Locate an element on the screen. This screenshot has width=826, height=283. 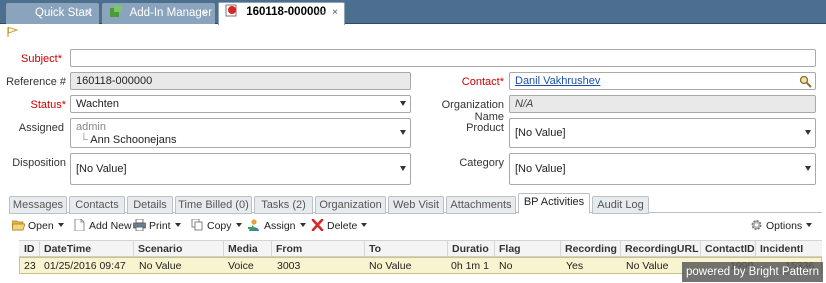
col-header-incidentid: IncidentI is located at coordinates (783, 249).